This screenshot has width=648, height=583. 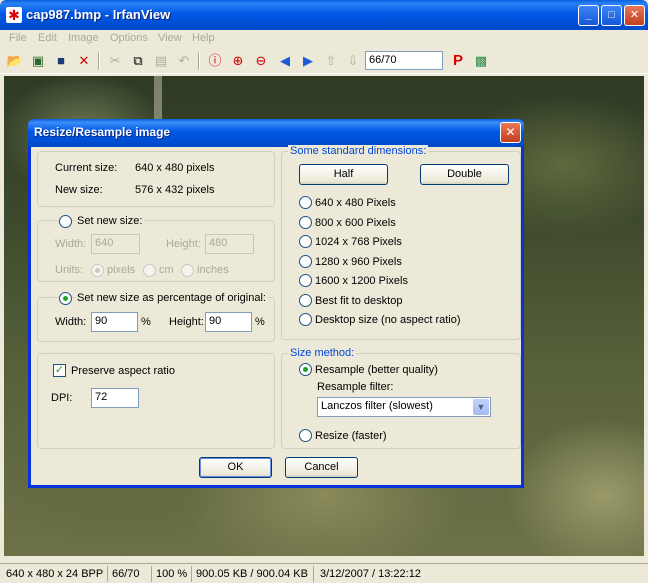 I want to click on menu-edit: Edit, so click(x=47, y=38).